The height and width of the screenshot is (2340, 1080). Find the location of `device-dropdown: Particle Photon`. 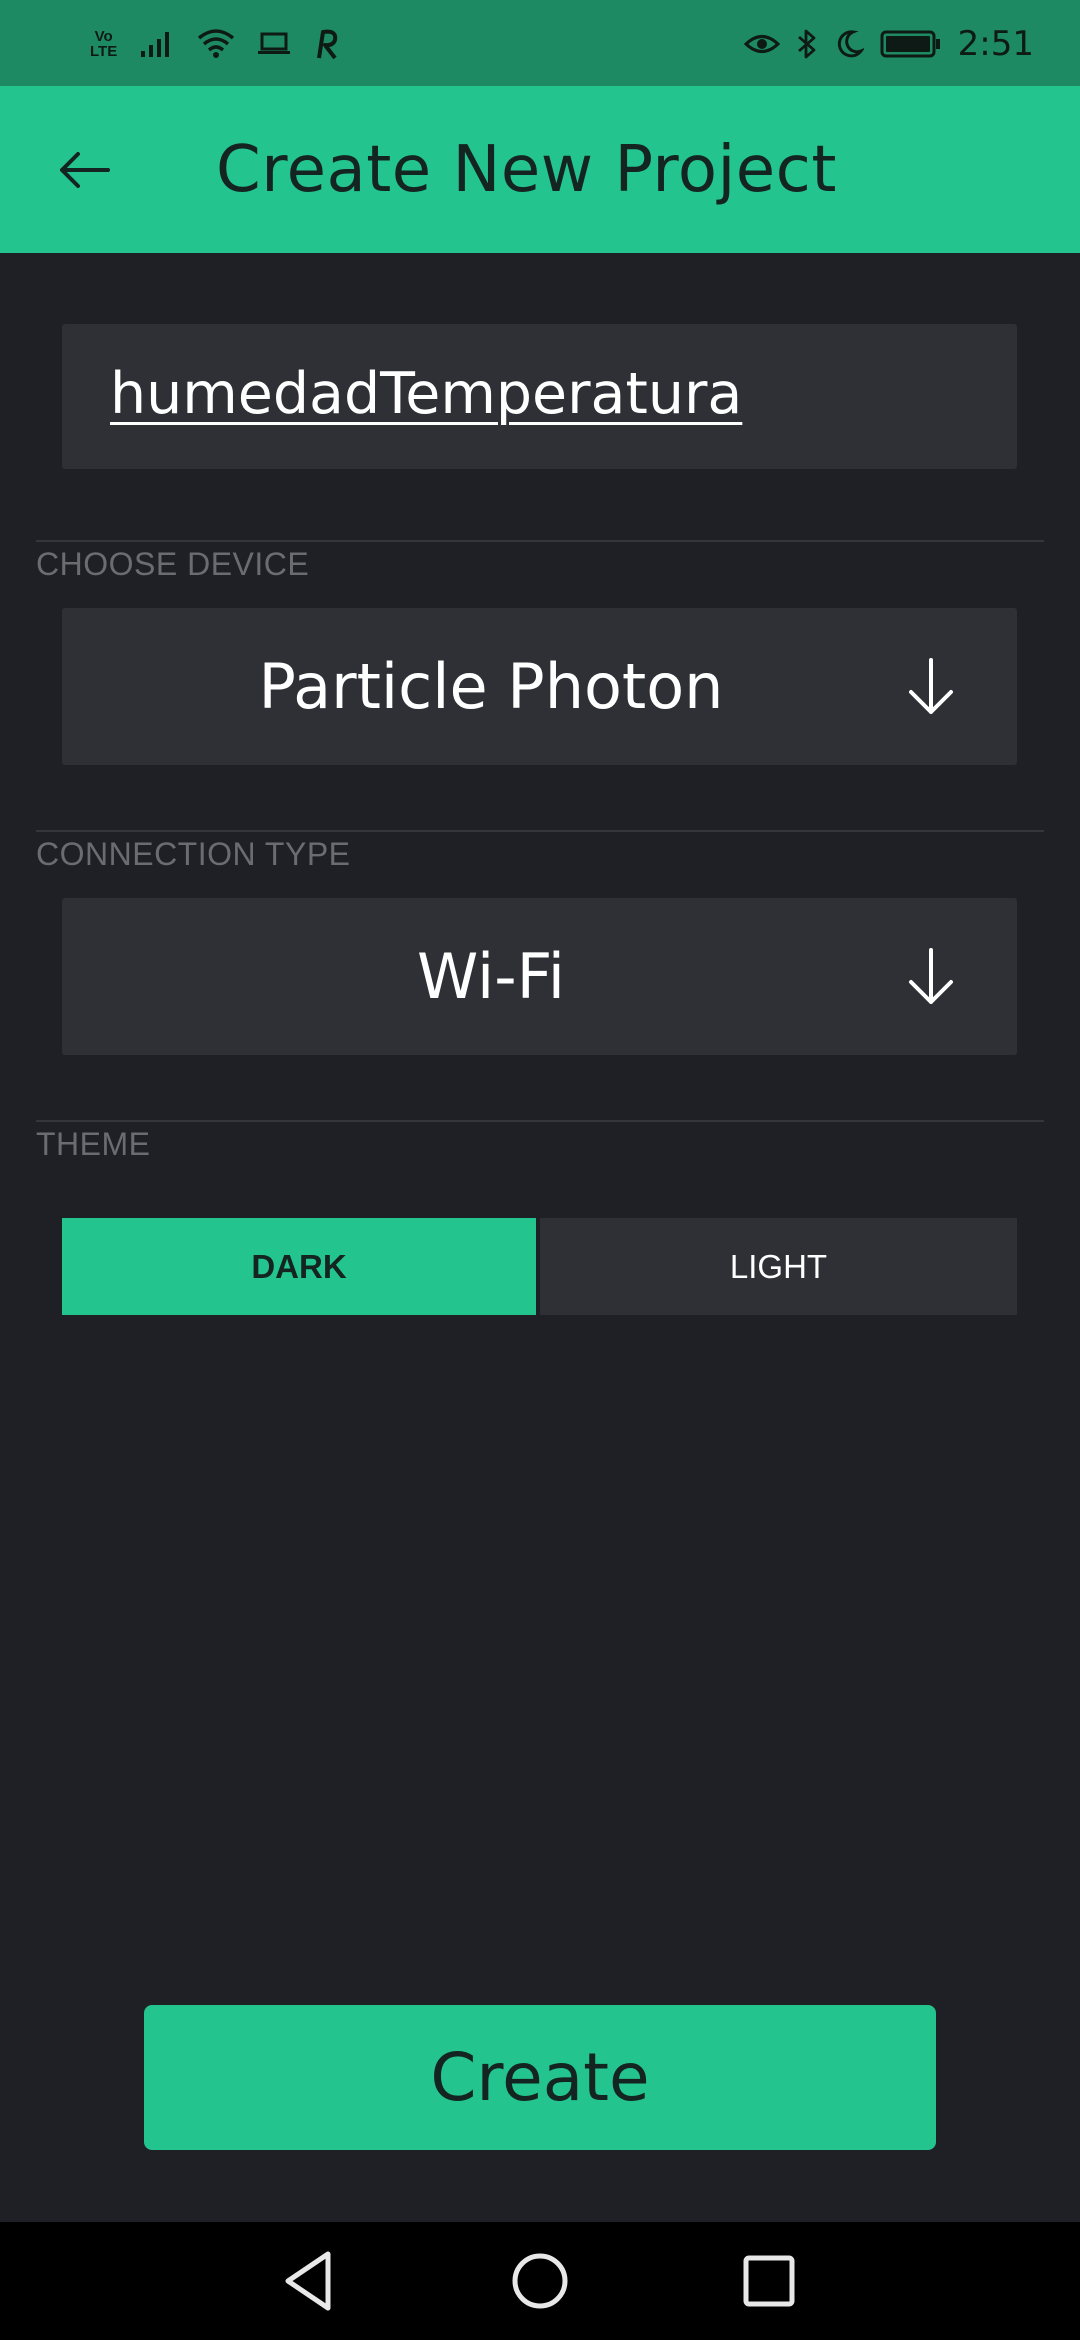

device-dropdown: Particle Photon is located at coordinates (539, 686).